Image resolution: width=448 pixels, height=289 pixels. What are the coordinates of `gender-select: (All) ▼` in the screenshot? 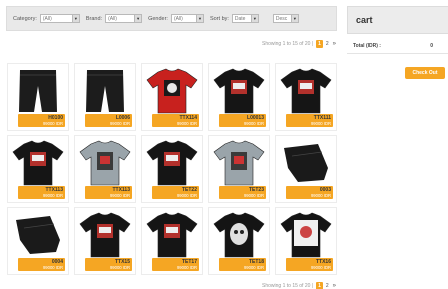 It's located at (187, 18).